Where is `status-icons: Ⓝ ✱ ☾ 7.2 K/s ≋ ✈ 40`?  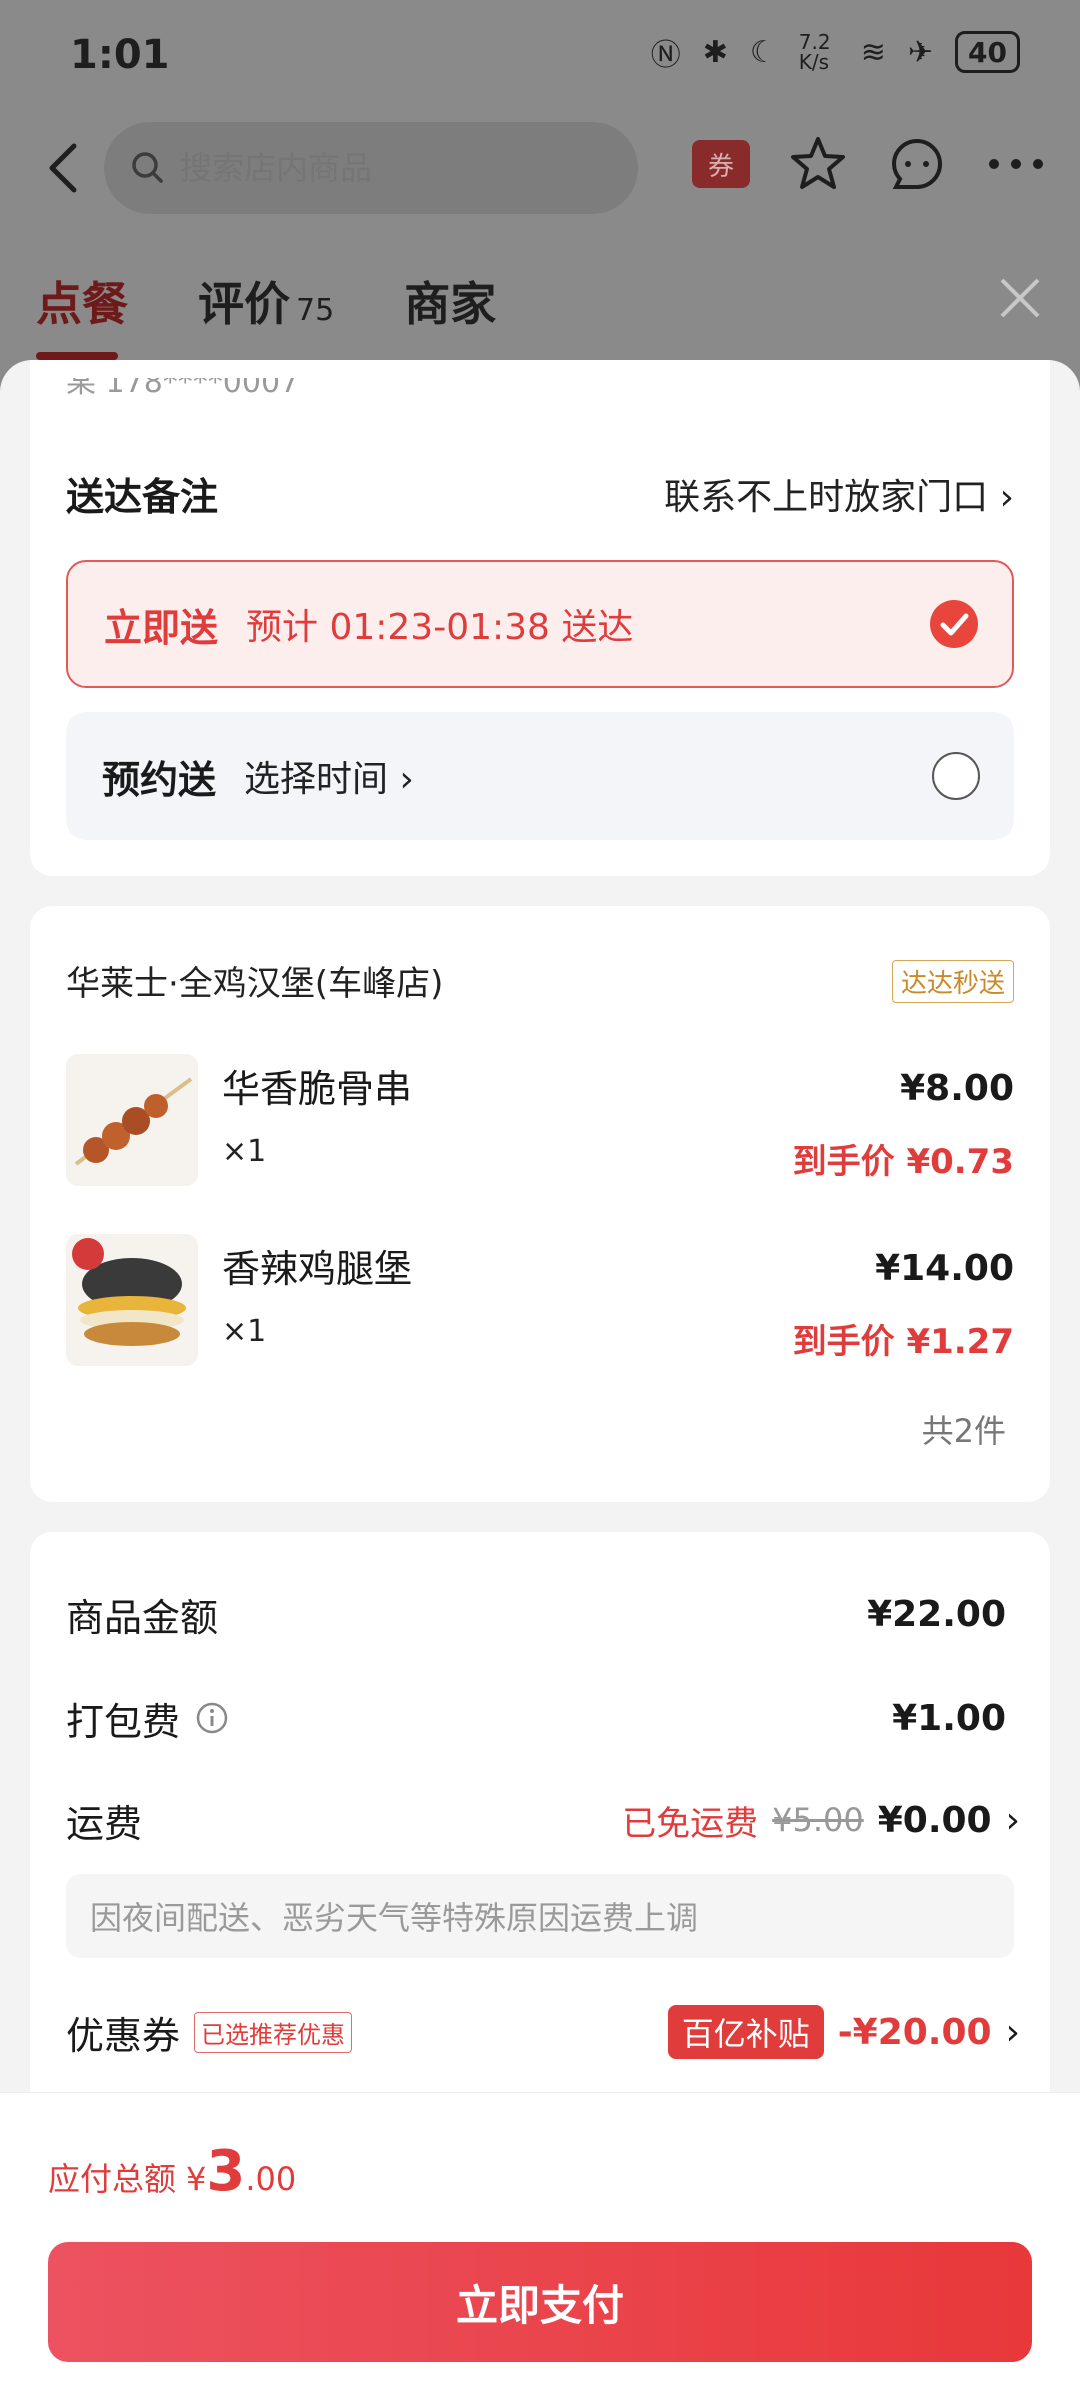
status-icons: Ⓝ ✱ ☾ 7.2 K/s ≋ ✈ 40 is located at coordinates (835, 52).